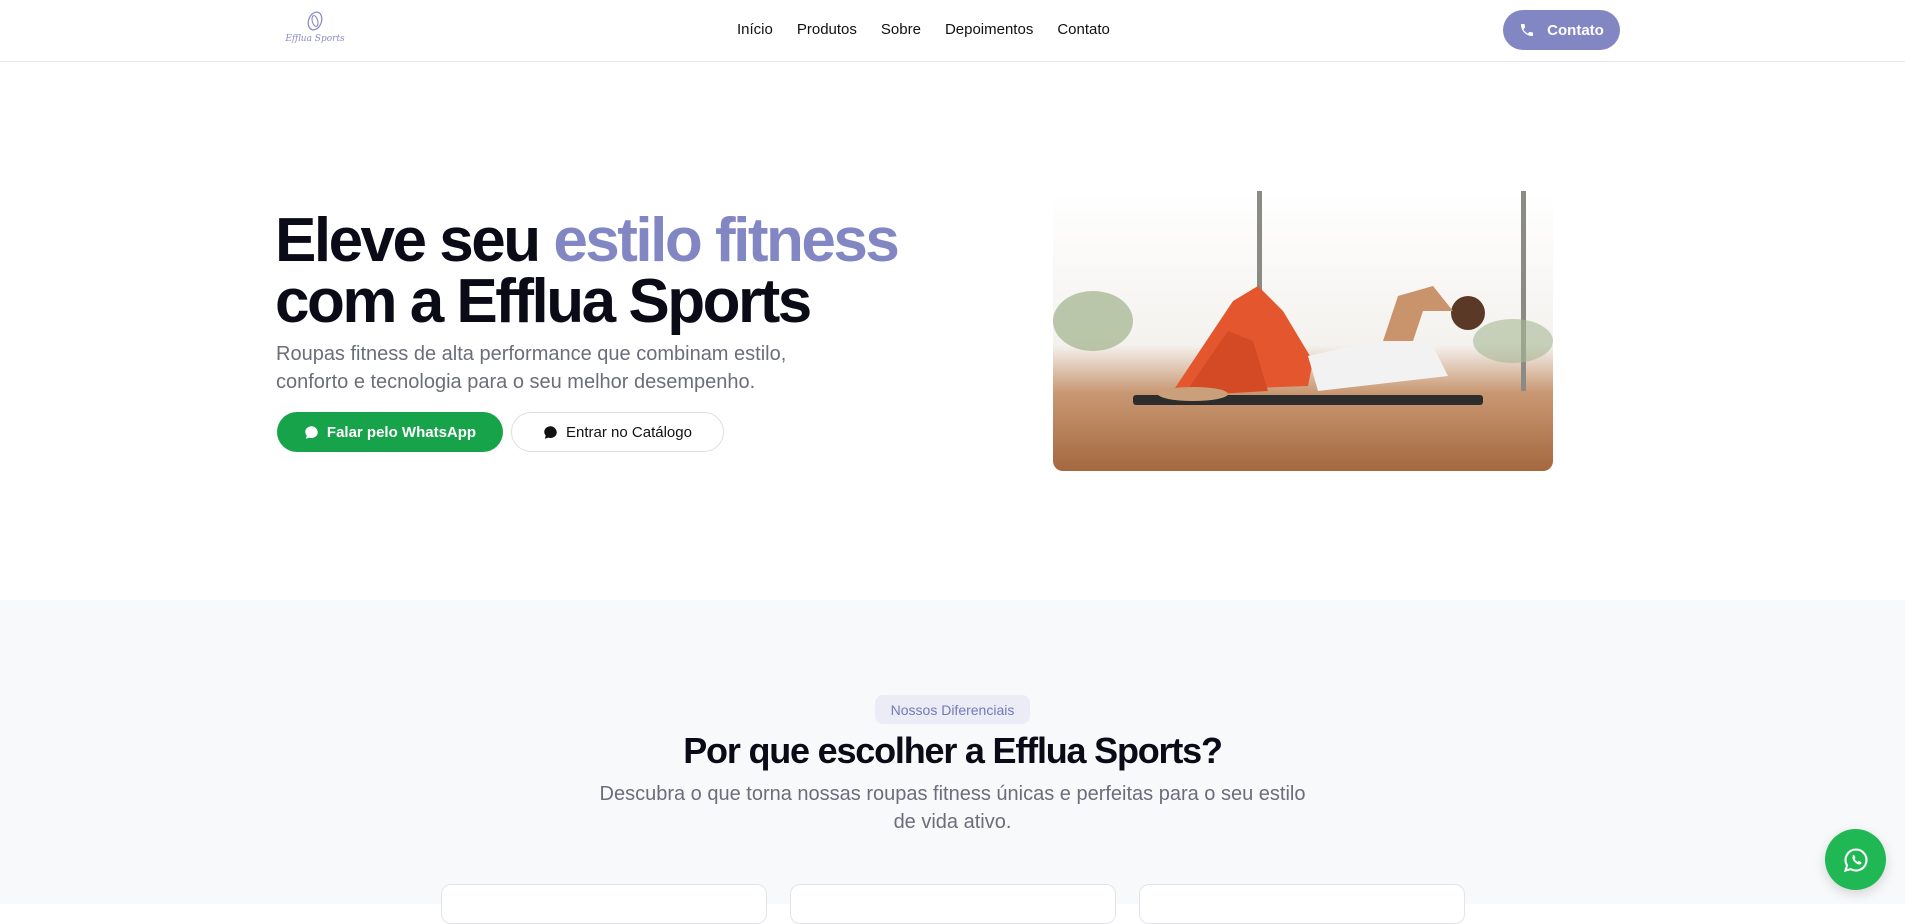 Image resolution: width=1905 pixels, height=924 pixels. I want to click on hero-title-accent: estilo fitness, so click(726, 240).